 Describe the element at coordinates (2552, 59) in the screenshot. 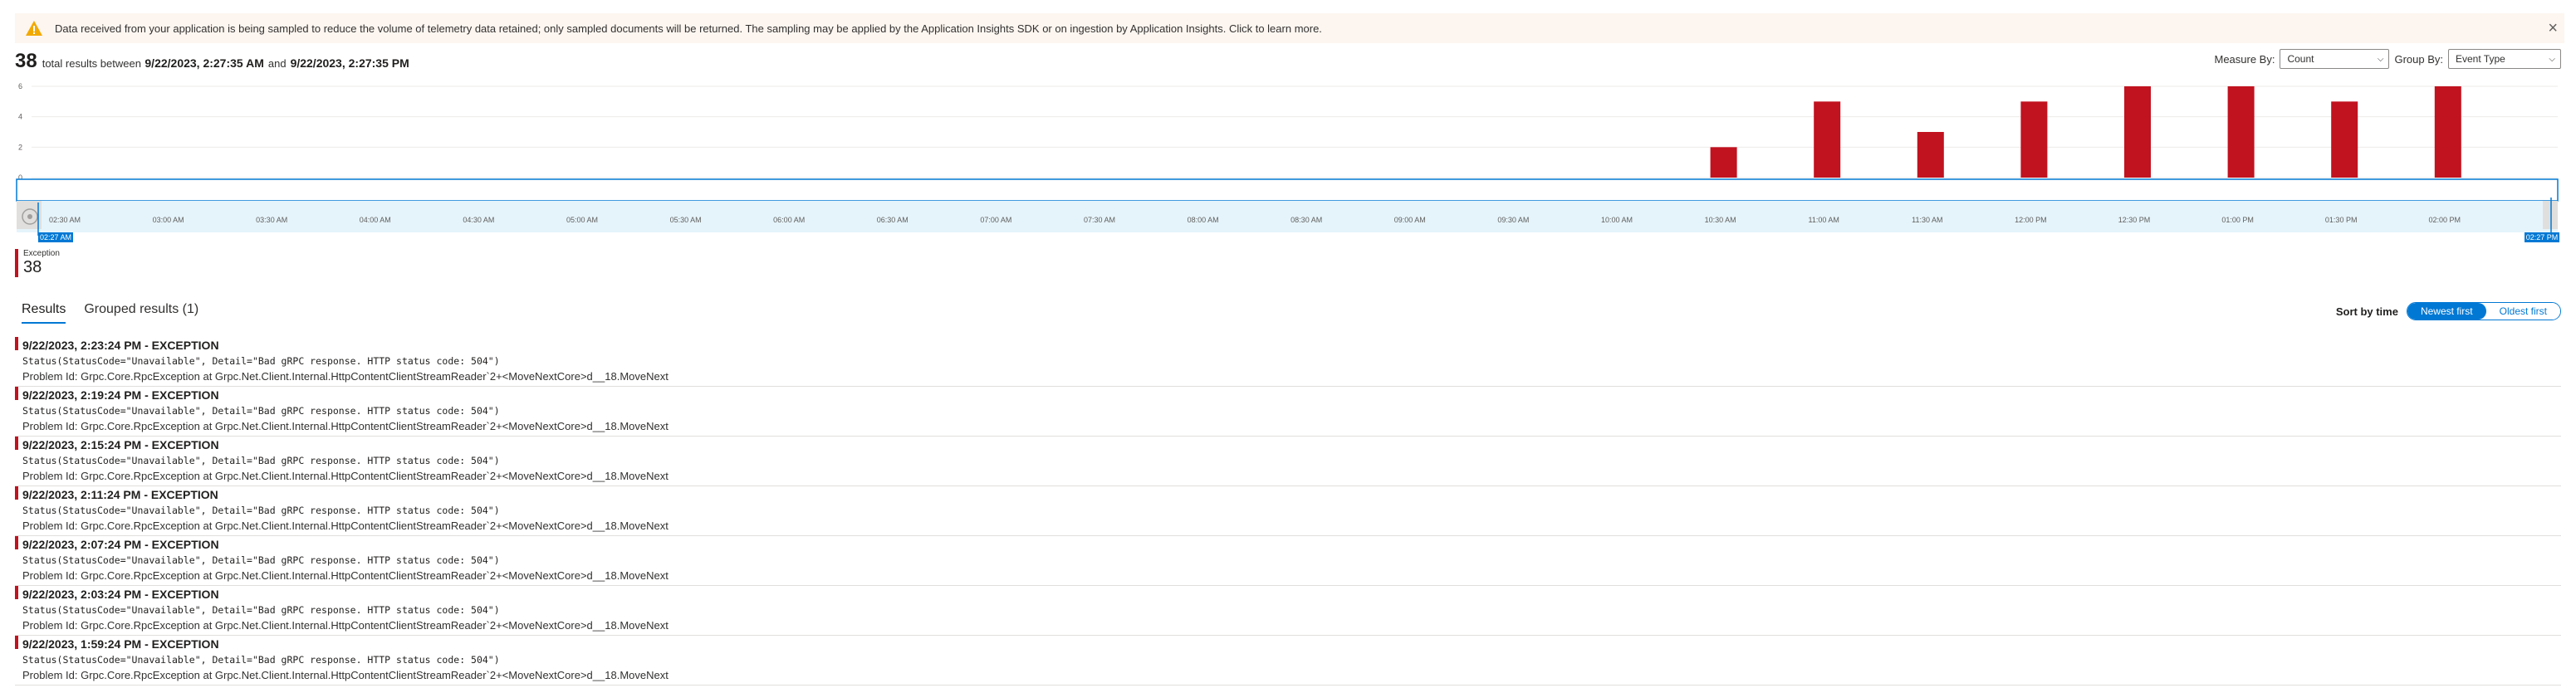

I see `chevron-down-icon: ⌵` at that location.